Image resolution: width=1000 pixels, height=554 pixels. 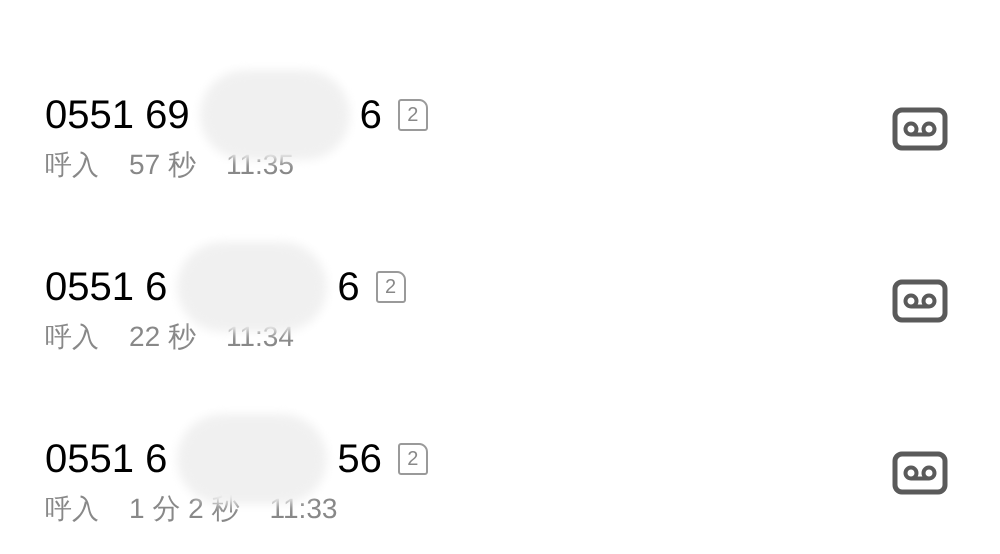 I want to click on call-time: 11:34, so click(x=260, y=337).